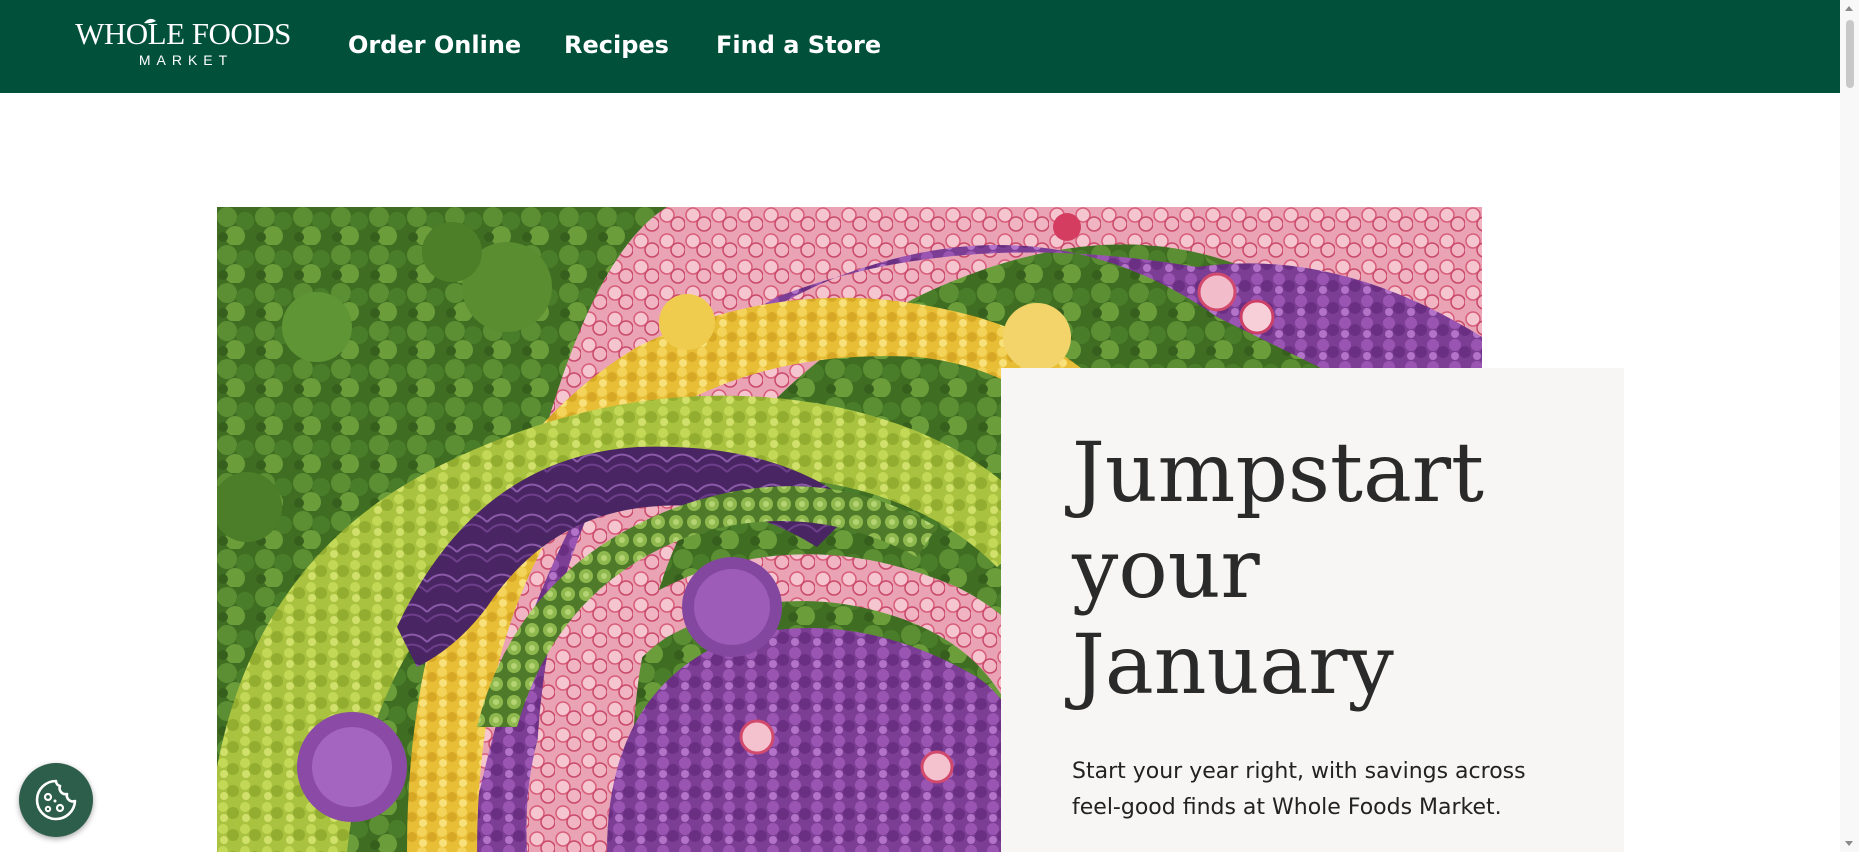 Image resolution: width=1859 pixels, height=852 pixels. I want to click on hero-title: Jumpstart your January, so click(1332, 570).